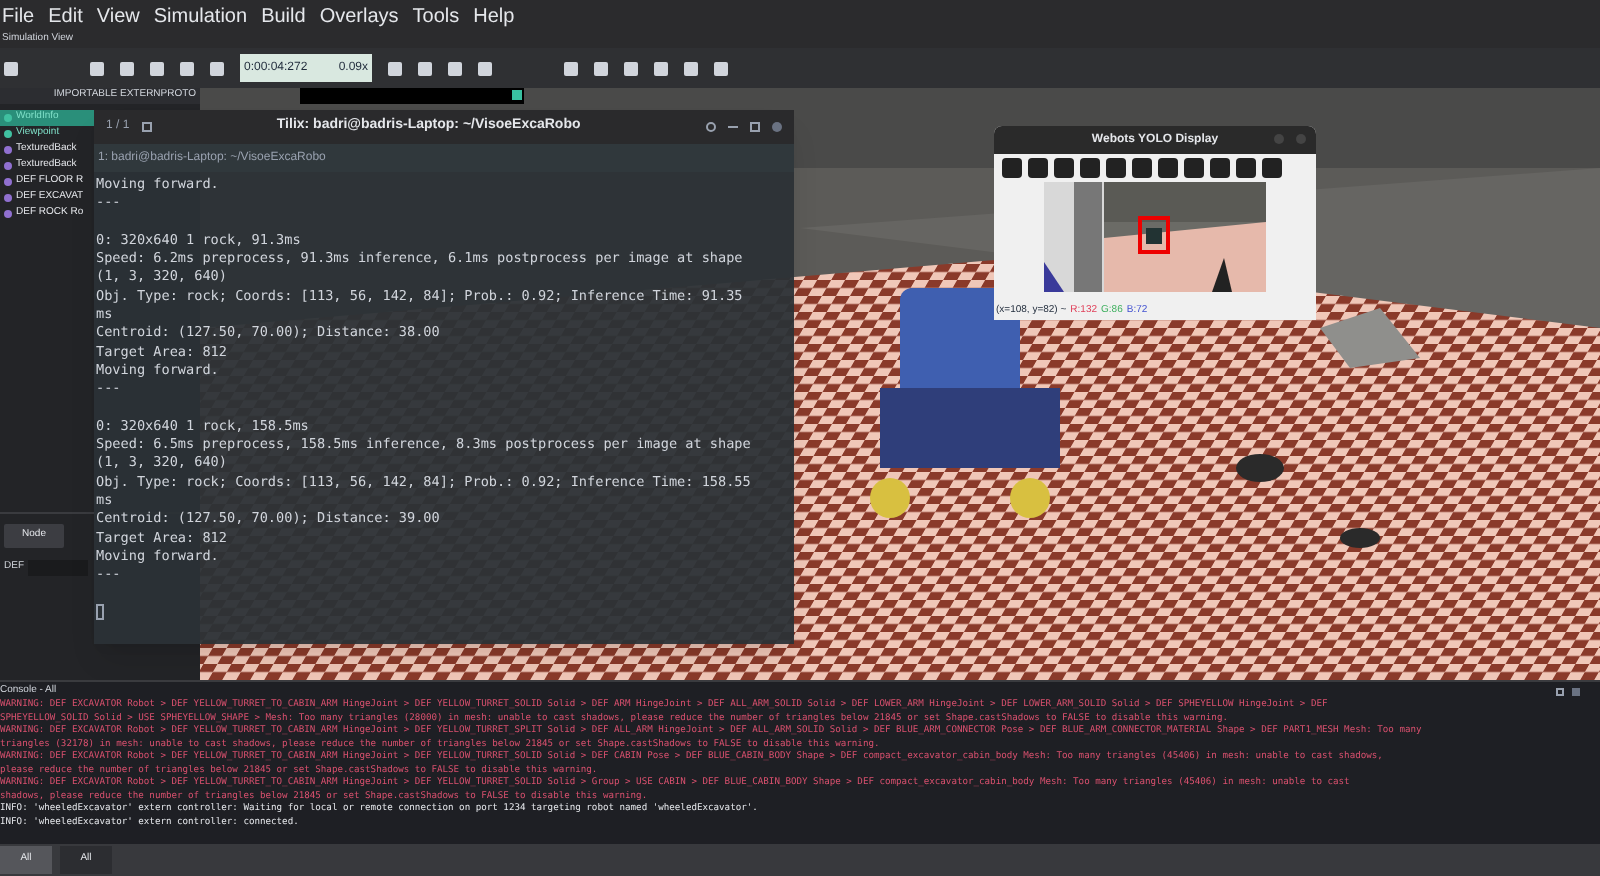 The height and width of the screenshot is (876, 1600). Describe the element at coordinates (200, 16) in the screenshot. I see `menu-item: Simulation` at that location.